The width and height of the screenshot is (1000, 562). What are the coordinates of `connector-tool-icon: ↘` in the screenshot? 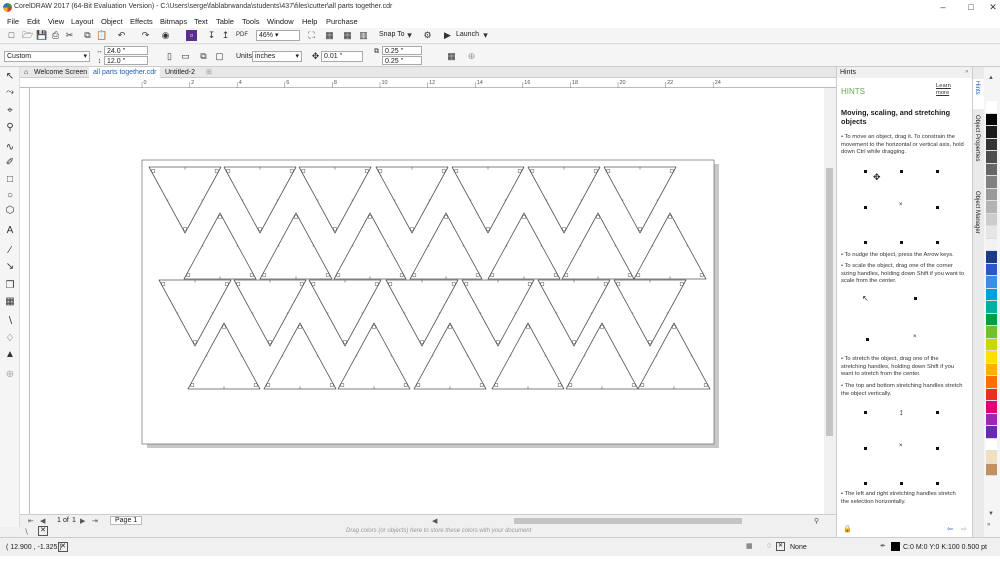 It's located at (10, 267).